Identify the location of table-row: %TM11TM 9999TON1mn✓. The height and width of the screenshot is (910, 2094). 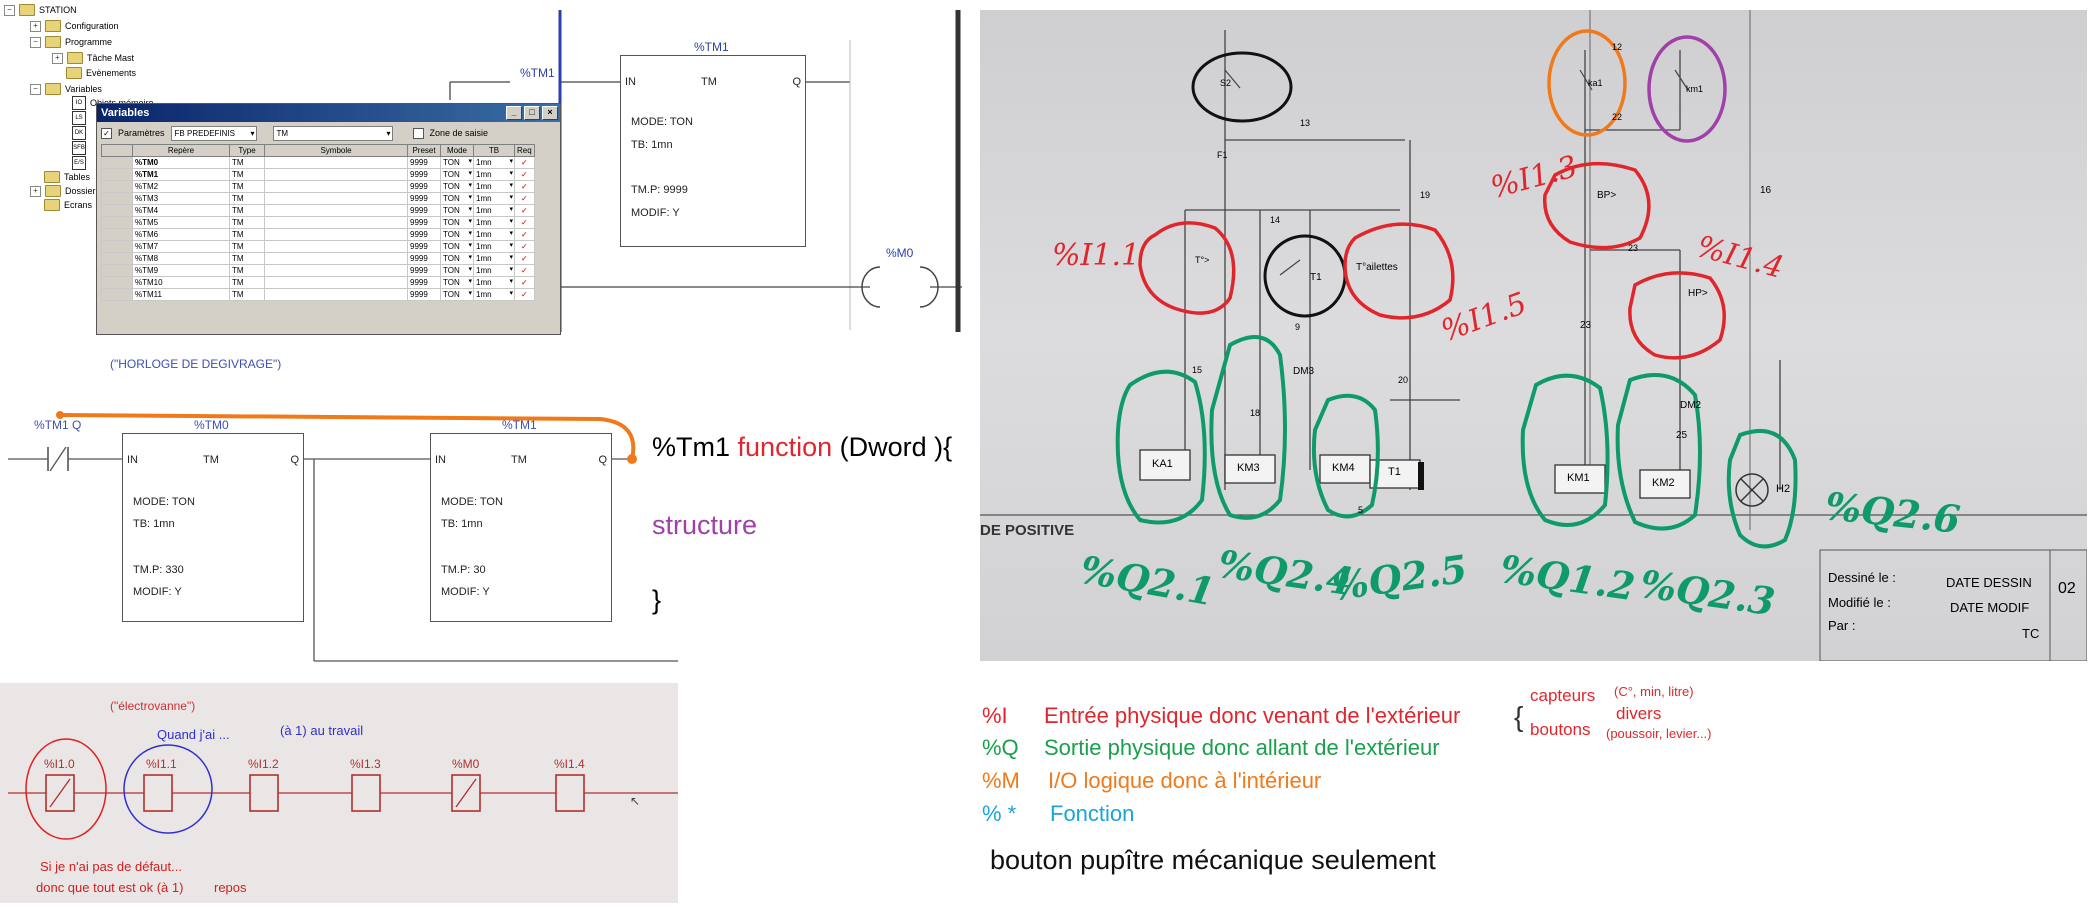
(318, 294).